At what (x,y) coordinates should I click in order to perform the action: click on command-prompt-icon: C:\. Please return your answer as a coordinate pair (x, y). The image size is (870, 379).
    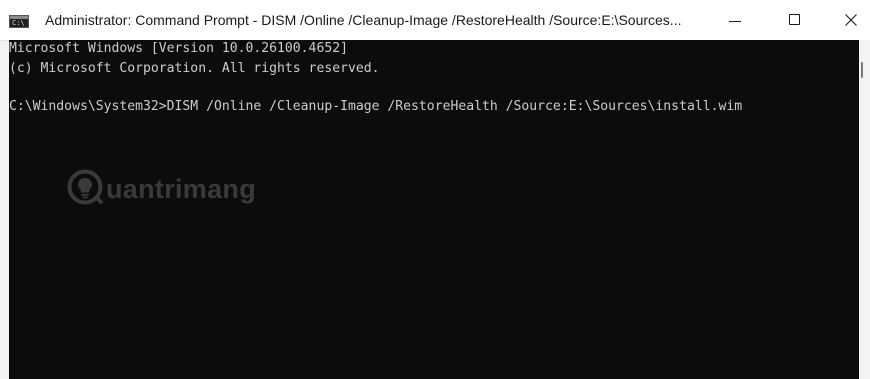
    Looking at the image, I should click on (19, 21).